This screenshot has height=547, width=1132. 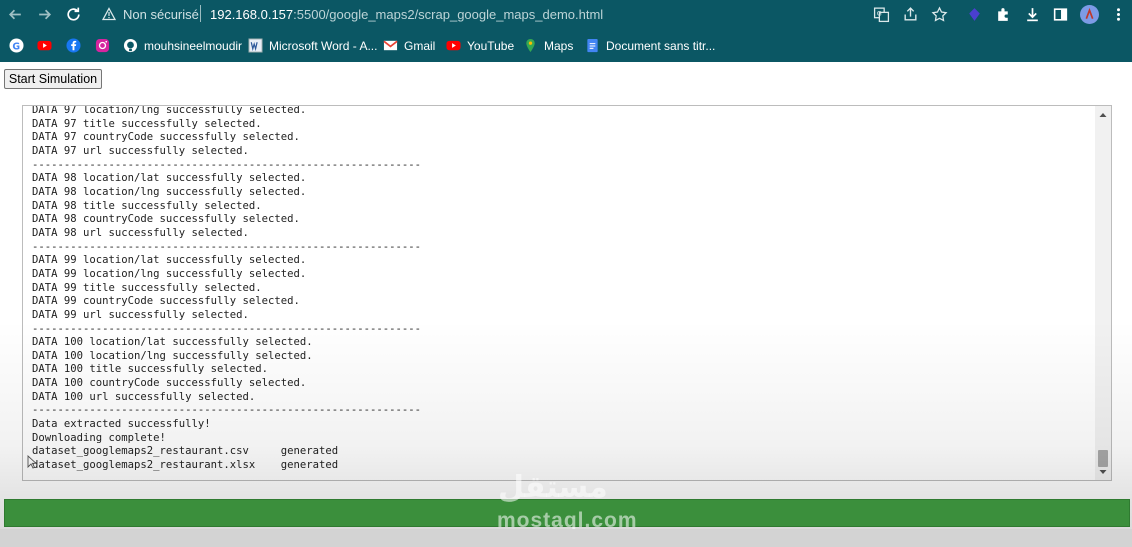 What do you see at coordinates (140, 314) in the screenshot?
I see `log-line: DATA 99 url successfully selected.` at bounding box center [140, 314].